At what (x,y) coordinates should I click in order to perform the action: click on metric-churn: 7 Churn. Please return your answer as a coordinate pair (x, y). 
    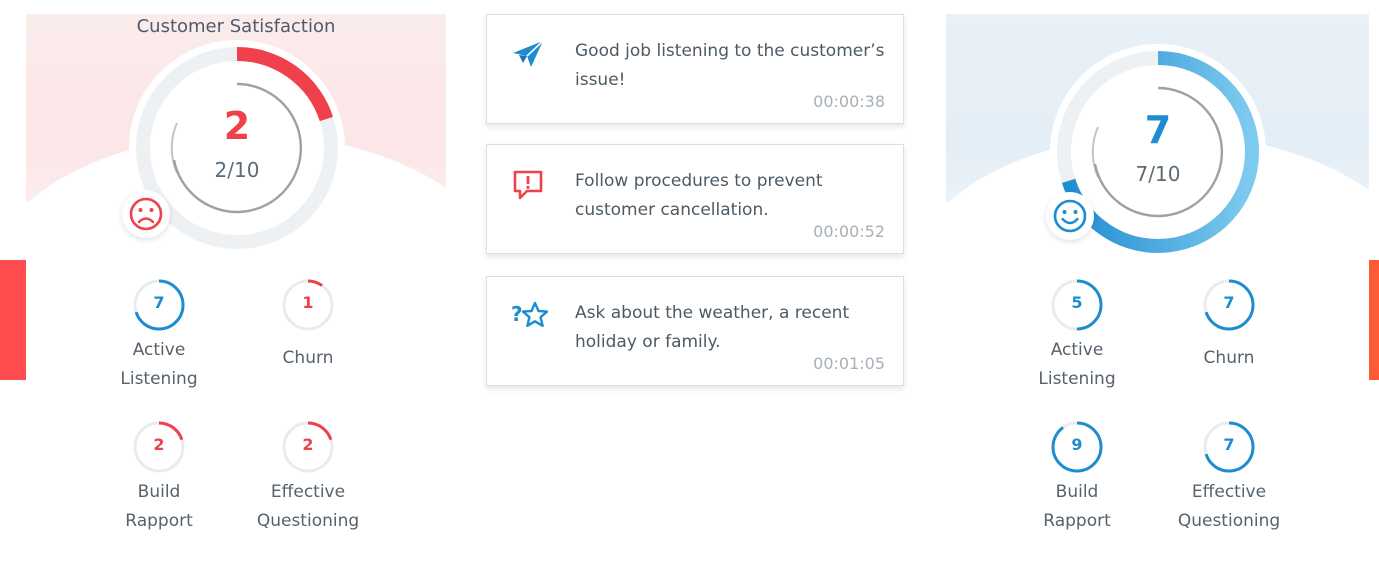
    Looking at the image, I should click on (1229, 324).